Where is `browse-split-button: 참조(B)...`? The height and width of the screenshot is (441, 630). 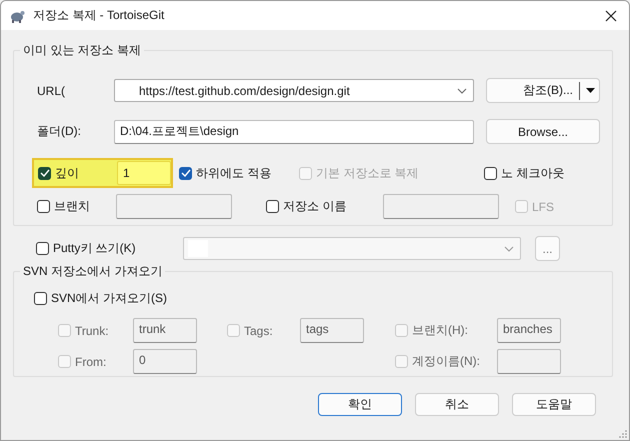
browse-split-button: 참조(B)... is located at coordinates (543, 90).